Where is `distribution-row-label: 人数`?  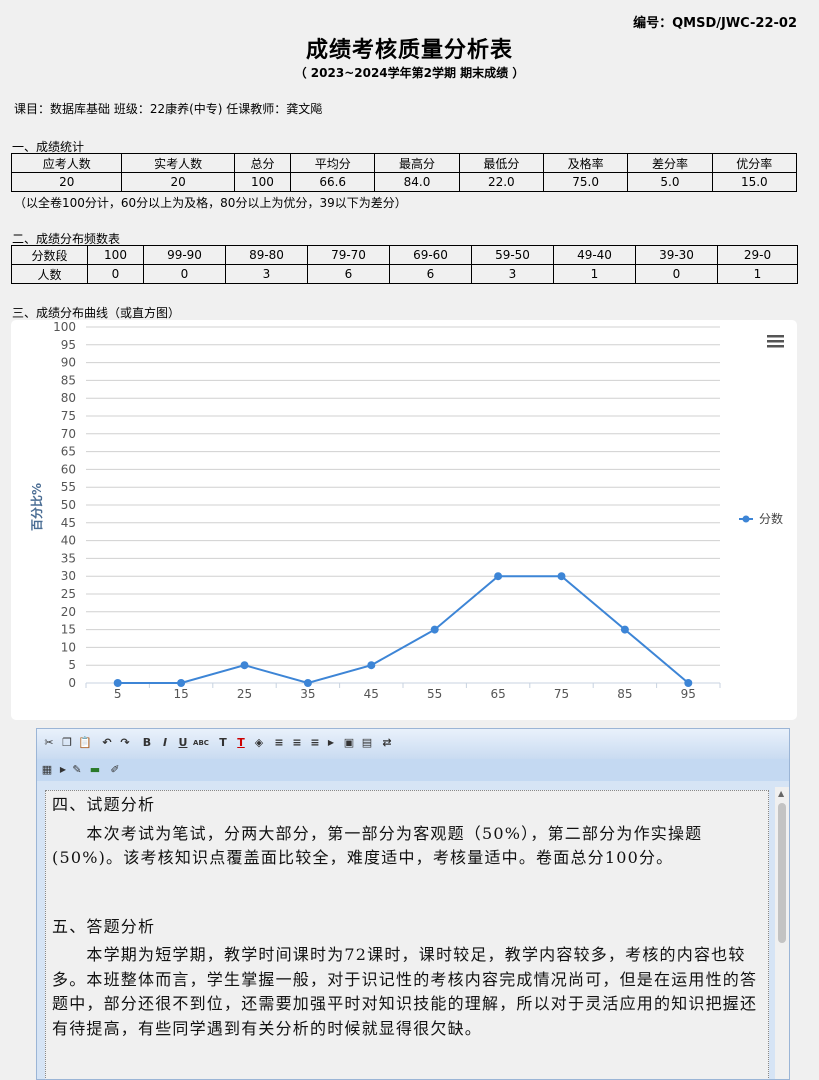 distribution-row-label: 人数 is located at coordinates (49, 274).